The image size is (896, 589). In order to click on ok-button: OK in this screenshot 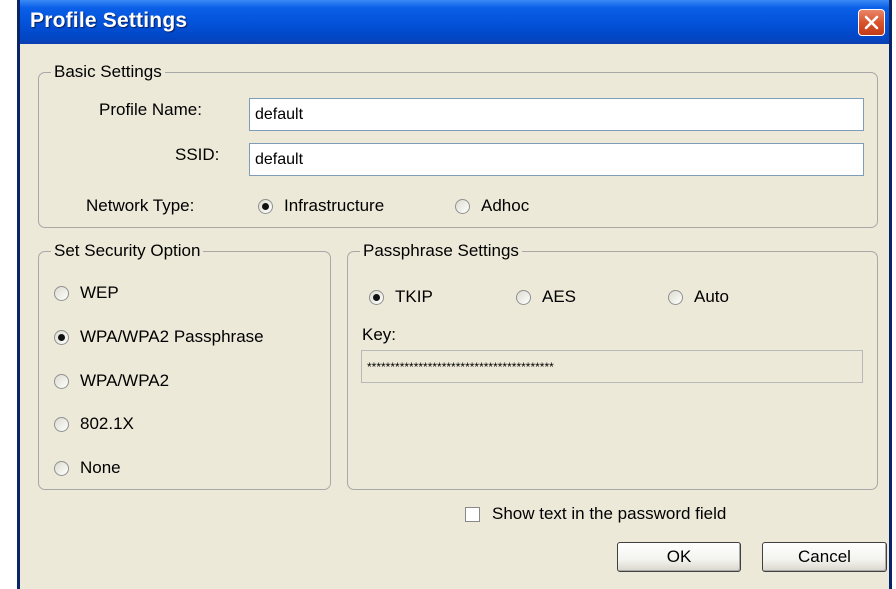, I will do `click(679, 557)`.